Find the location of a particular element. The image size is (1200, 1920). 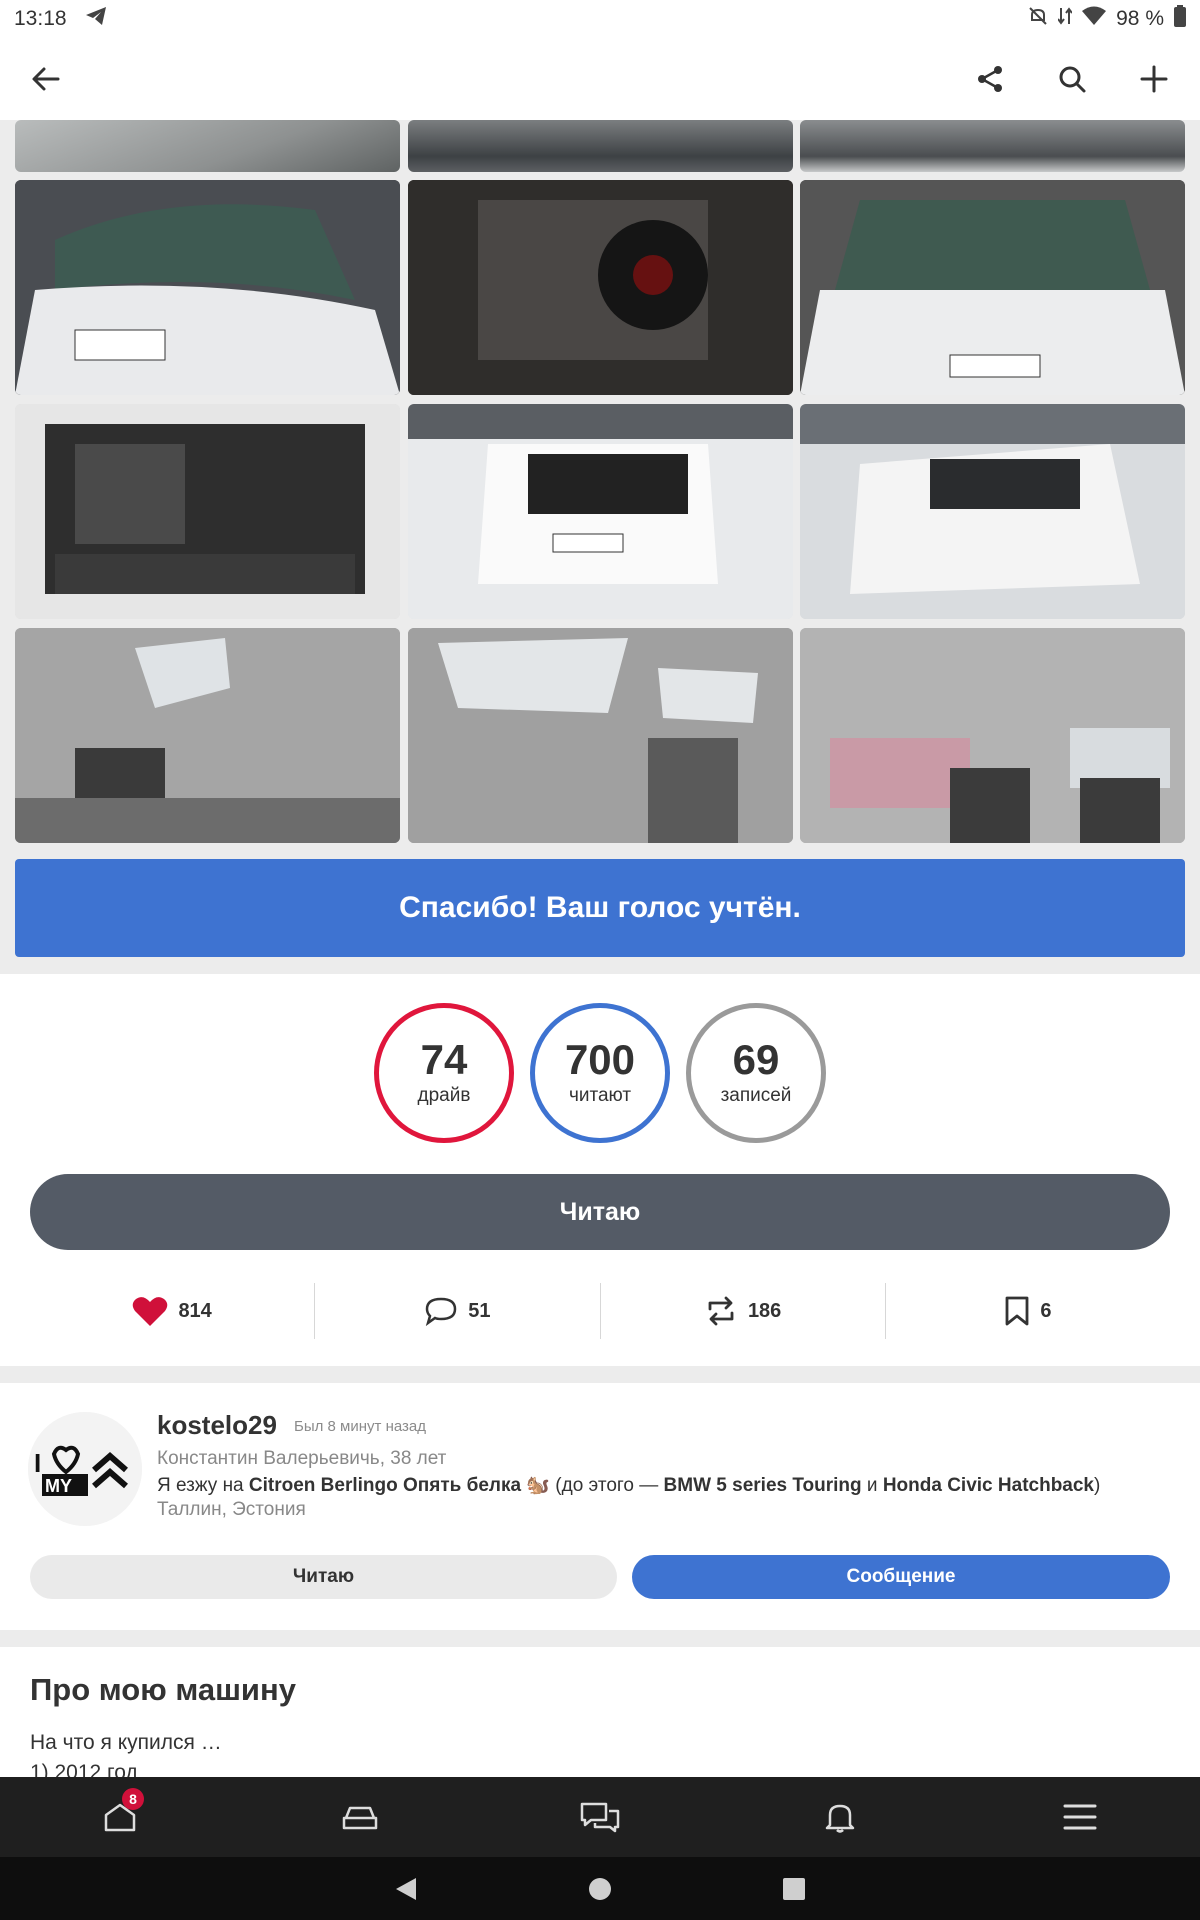

photo-white-car-rear-snow is located at coordinates (600, 511).